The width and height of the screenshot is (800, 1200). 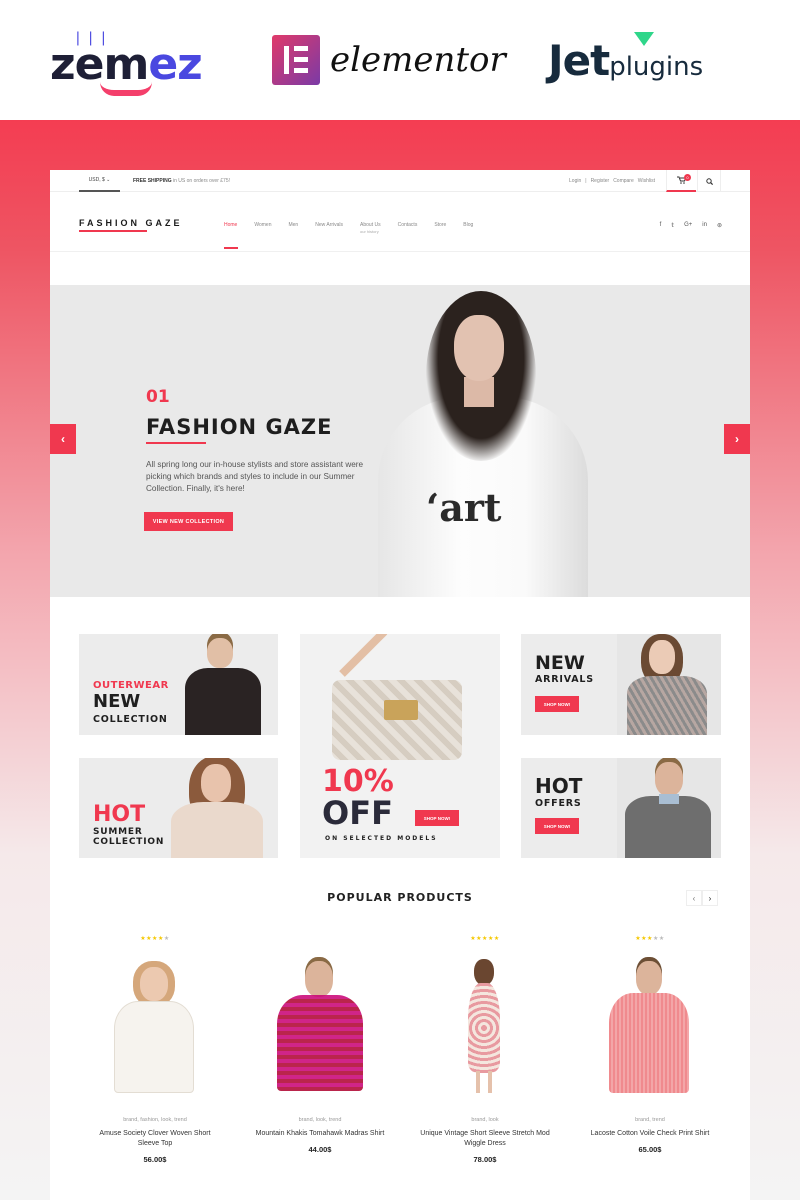 What do you see at coordinates (656, 67) in the screenshot?
I see `plugins-wordmark: plugins` at bounding box center [656, 67].